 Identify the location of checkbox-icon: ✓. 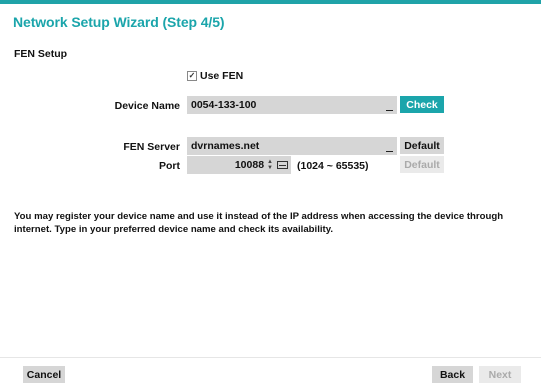
(192, 76).